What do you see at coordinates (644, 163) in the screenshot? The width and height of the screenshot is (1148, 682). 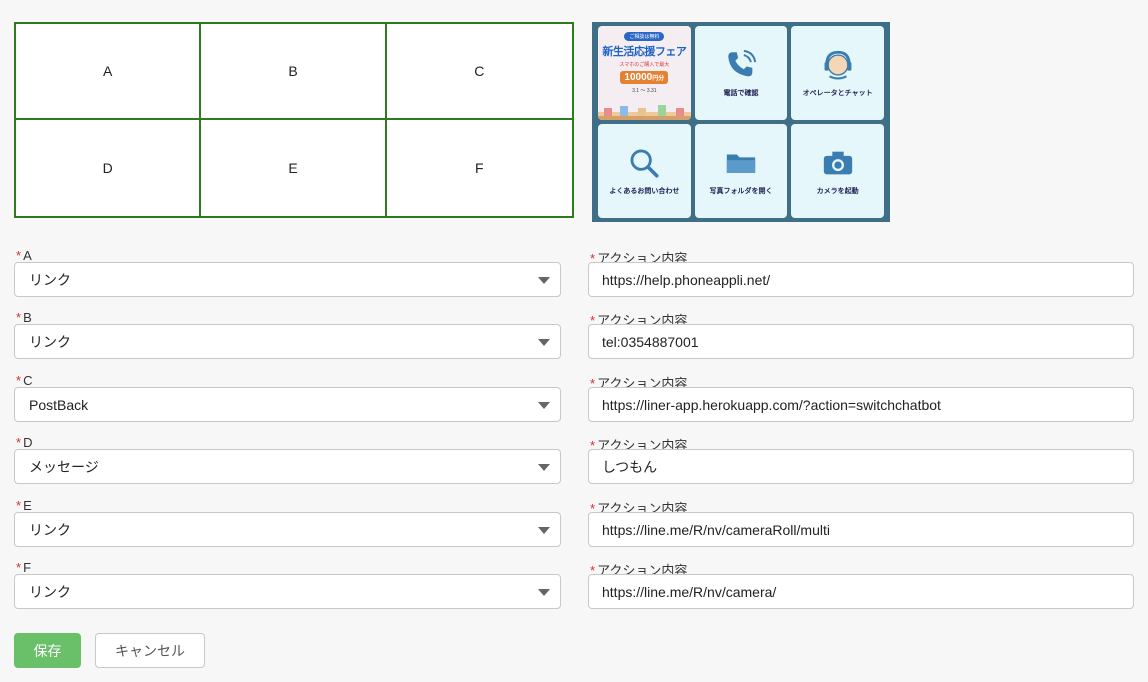 I see `search-icon` at bounding box center [644, 163].